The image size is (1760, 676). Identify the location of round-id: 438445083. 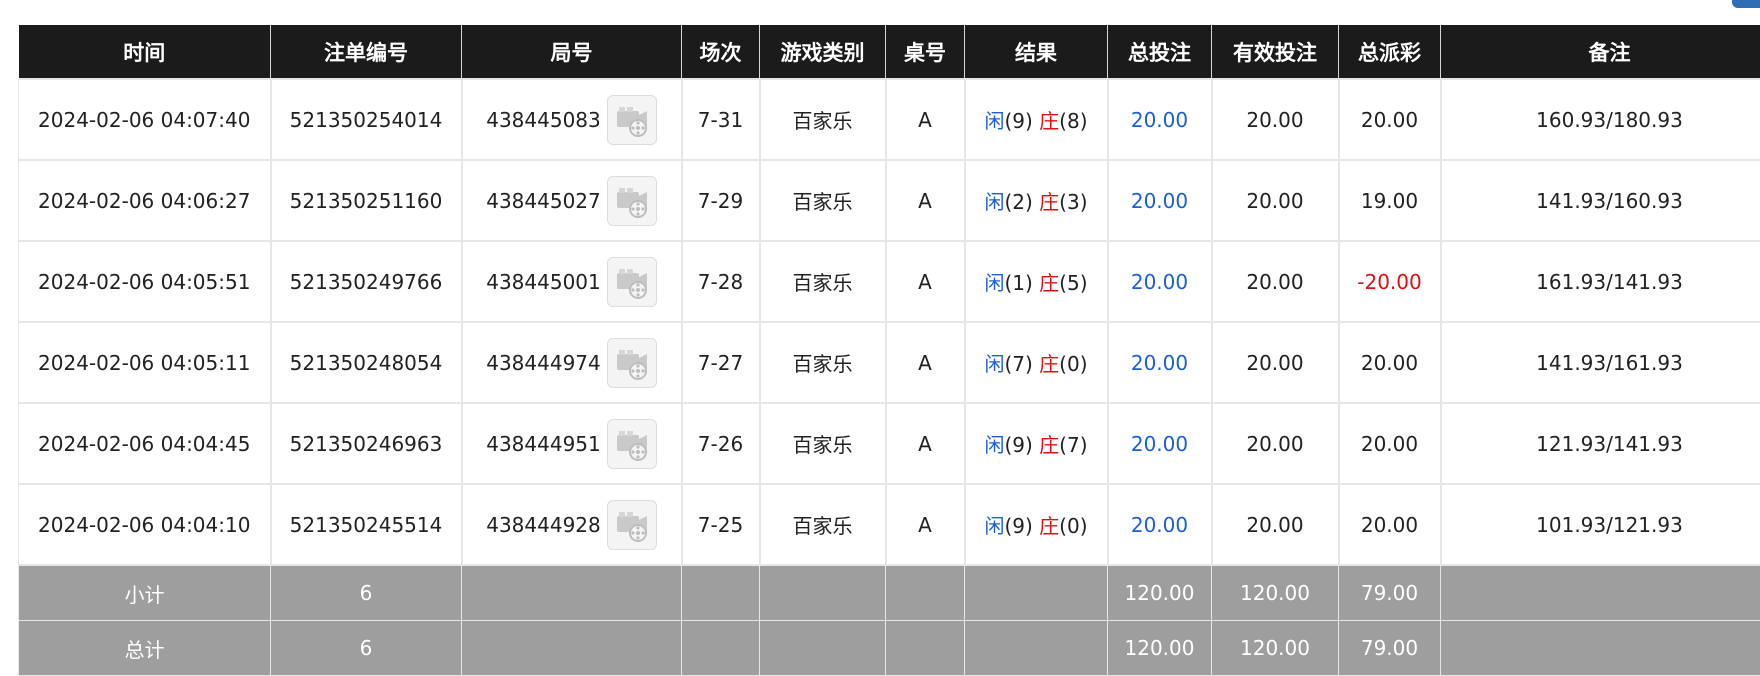
(543, 120).